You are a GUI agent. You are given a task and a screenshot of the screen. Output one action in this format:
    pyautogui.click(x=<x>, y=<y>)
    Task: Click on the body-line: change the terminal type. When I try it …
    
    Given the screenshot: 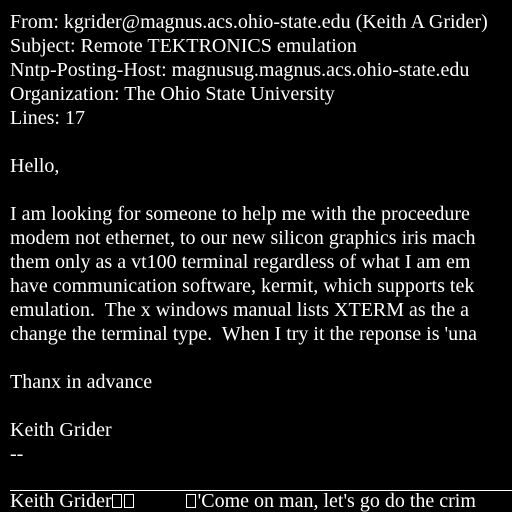 What is the action you would take?
    pyautogui.click(x=243, y=334)
    